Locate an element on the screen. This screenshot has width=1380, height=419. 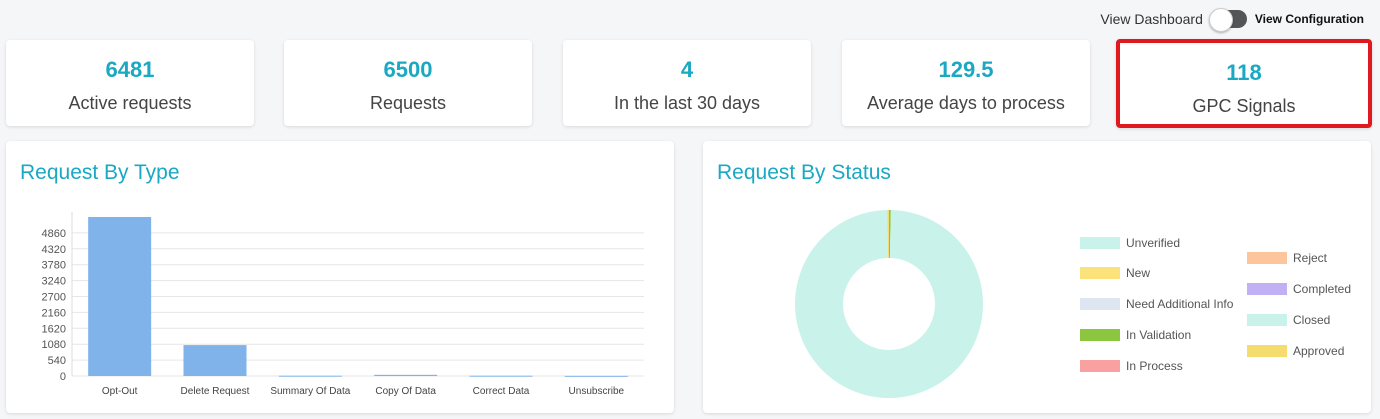
stat-label: Average days to process is located at coordinates (966, 103).